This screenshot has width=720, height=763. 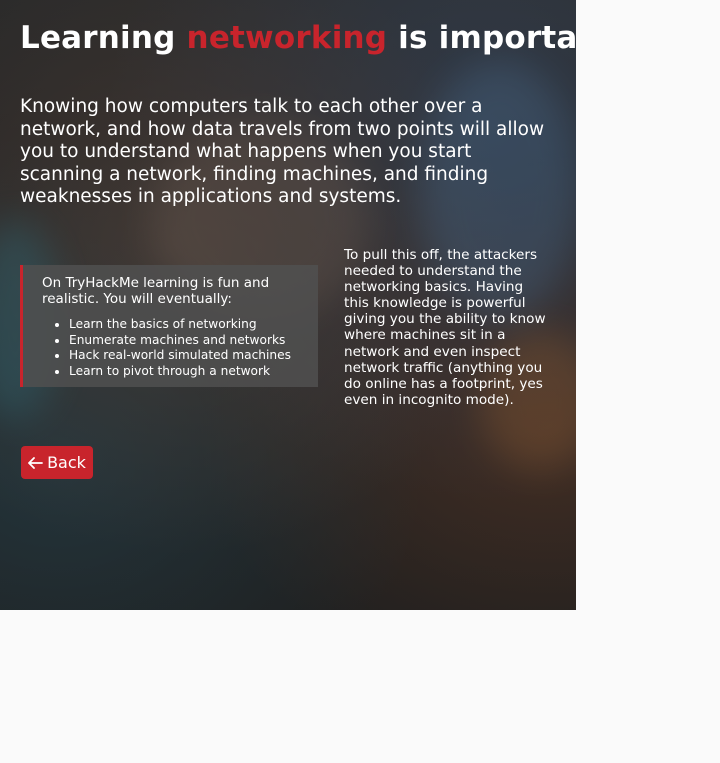 What do you see at coordinates (287, 38) in the screenshot?
I see `title-accent: networking` at bounding box center [287, 38].